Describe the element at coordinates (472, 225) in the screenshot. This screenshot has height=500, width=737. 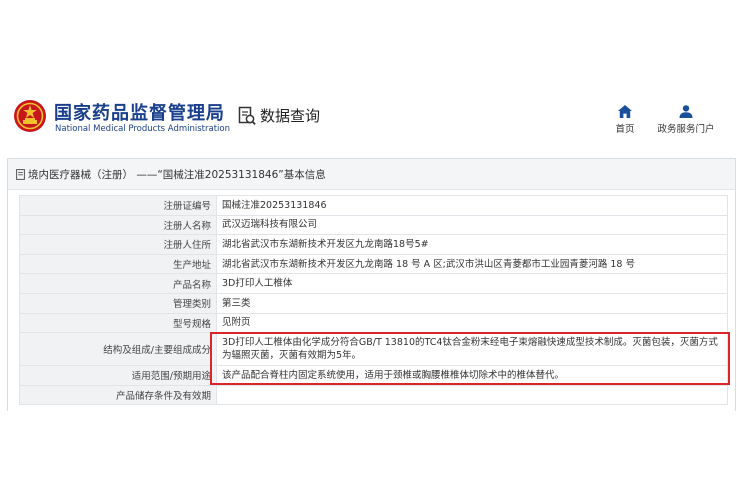
I see `field-value: 武汉迈瑞科技有限公司` at that location.